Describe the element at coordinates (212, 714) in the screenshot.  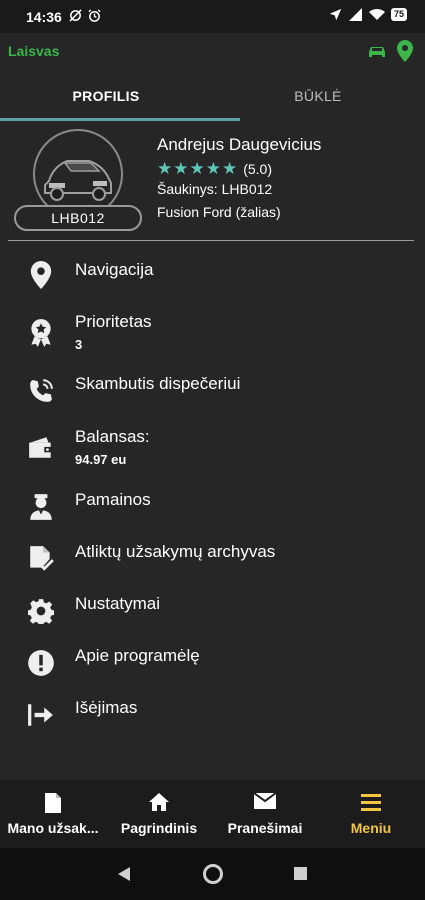
I see `menu-item-isejimas: Išėjimas` at that location.